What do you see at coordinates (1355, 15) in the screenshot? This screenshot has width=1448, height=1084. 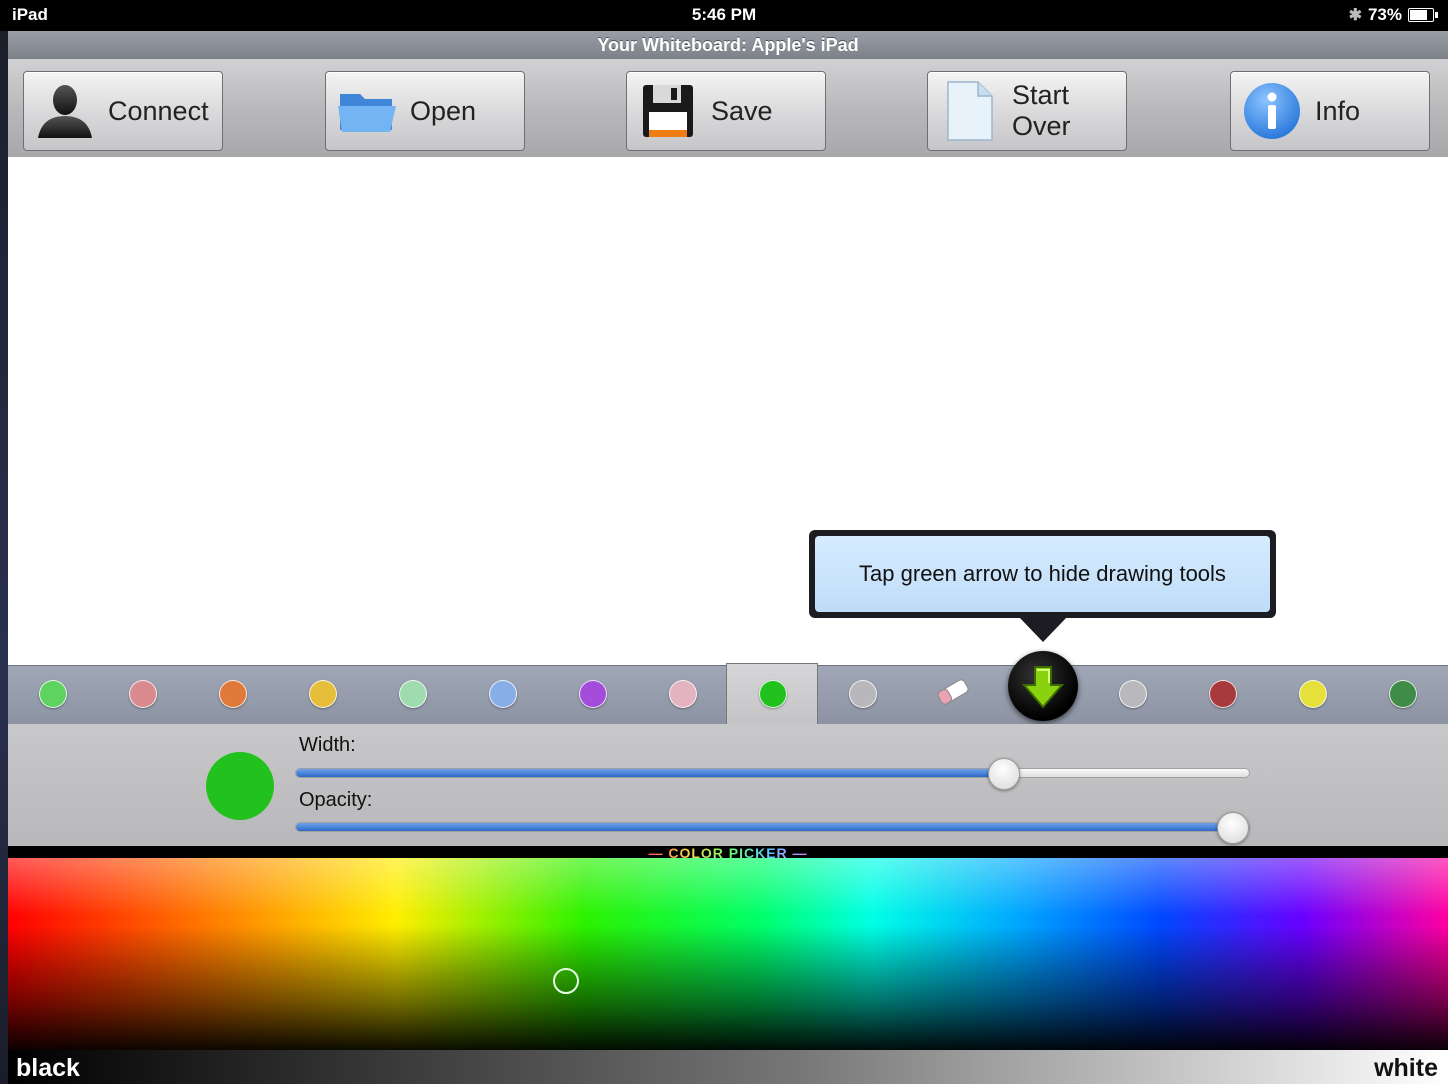 I see `bluetooth-icon: ✱` at bounding box center [1355, 15].